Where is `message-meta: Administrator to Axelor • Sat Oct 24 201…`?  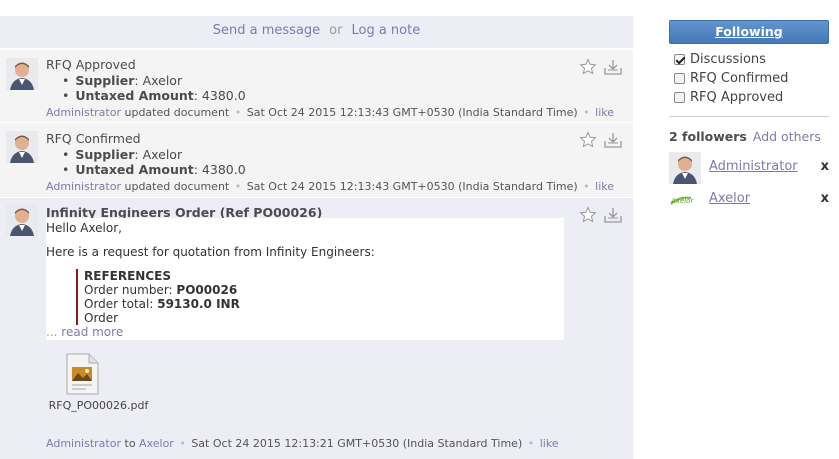
message-meta: Administrator to Axelor • Sat Oct 24 201… is located at coordinates (302, 443).